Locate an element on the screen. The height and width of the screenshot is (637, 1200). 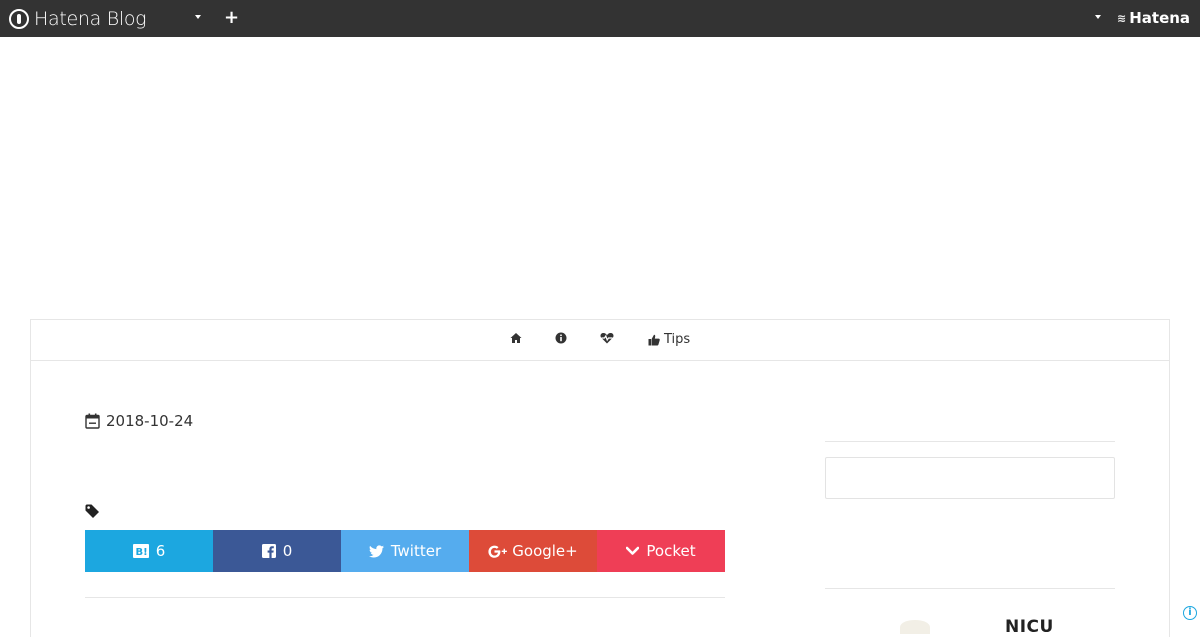
hatena-wave-icon: ≋ is located at coordinates (1122, 18).